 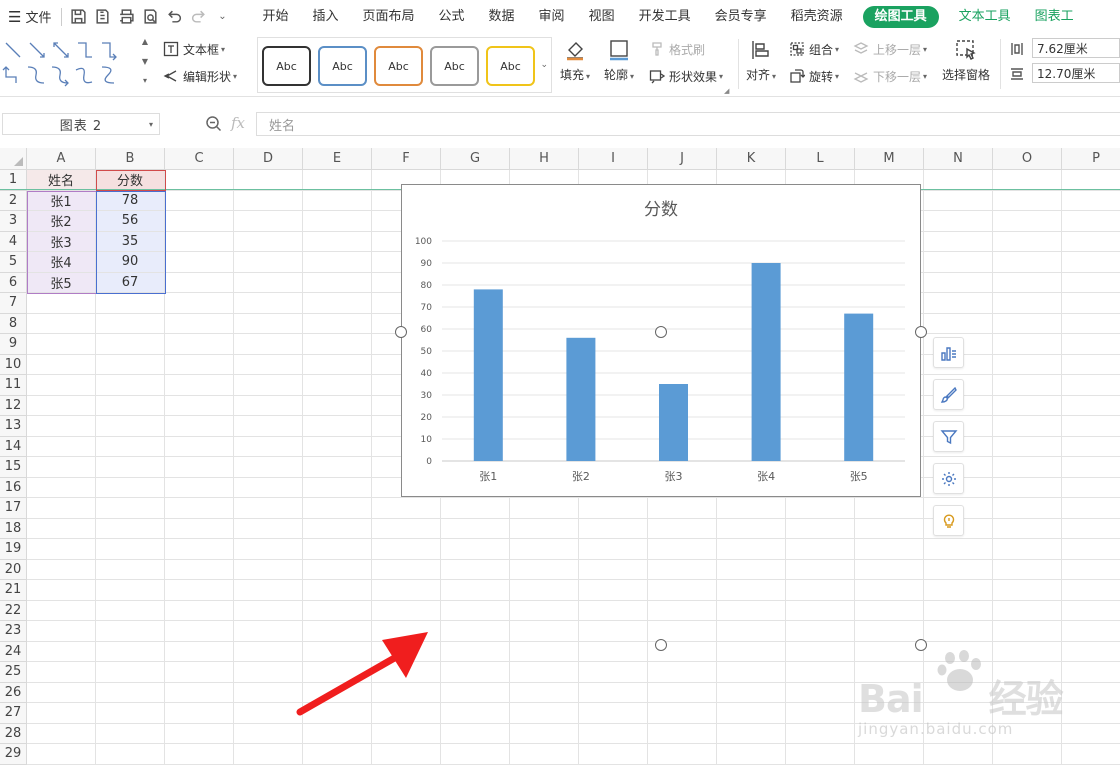 I want to click on redo-icon, so click(x=198, y=17).